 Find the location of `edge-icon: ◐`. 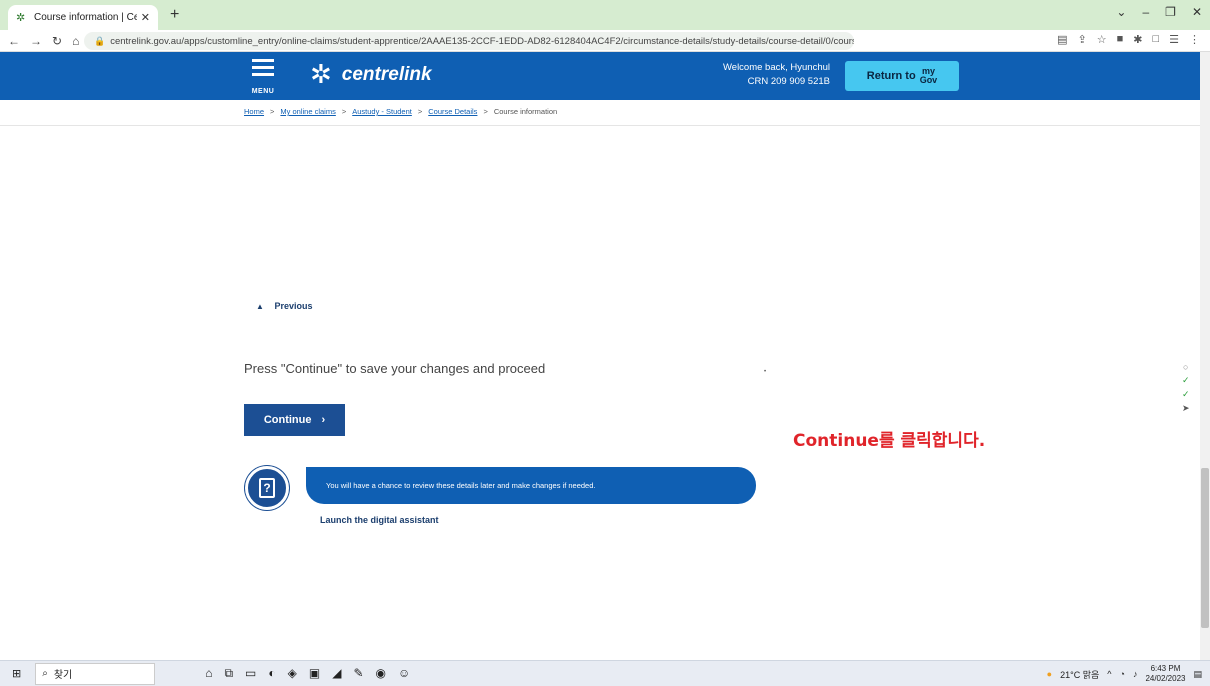

edge-icon: ◐ is located at coordinates (271, 673).